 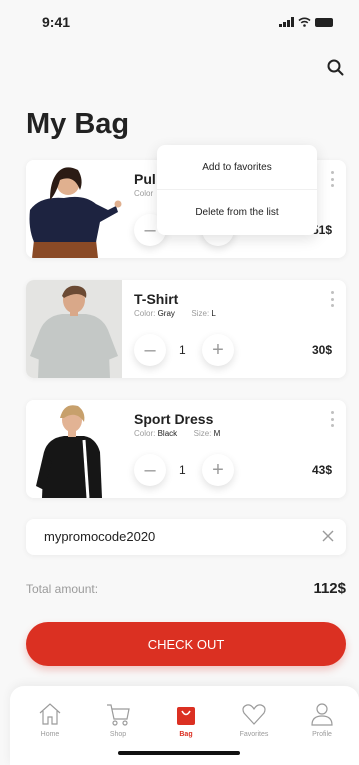 I want to click on size-value: M, so click(x=217, y=433).